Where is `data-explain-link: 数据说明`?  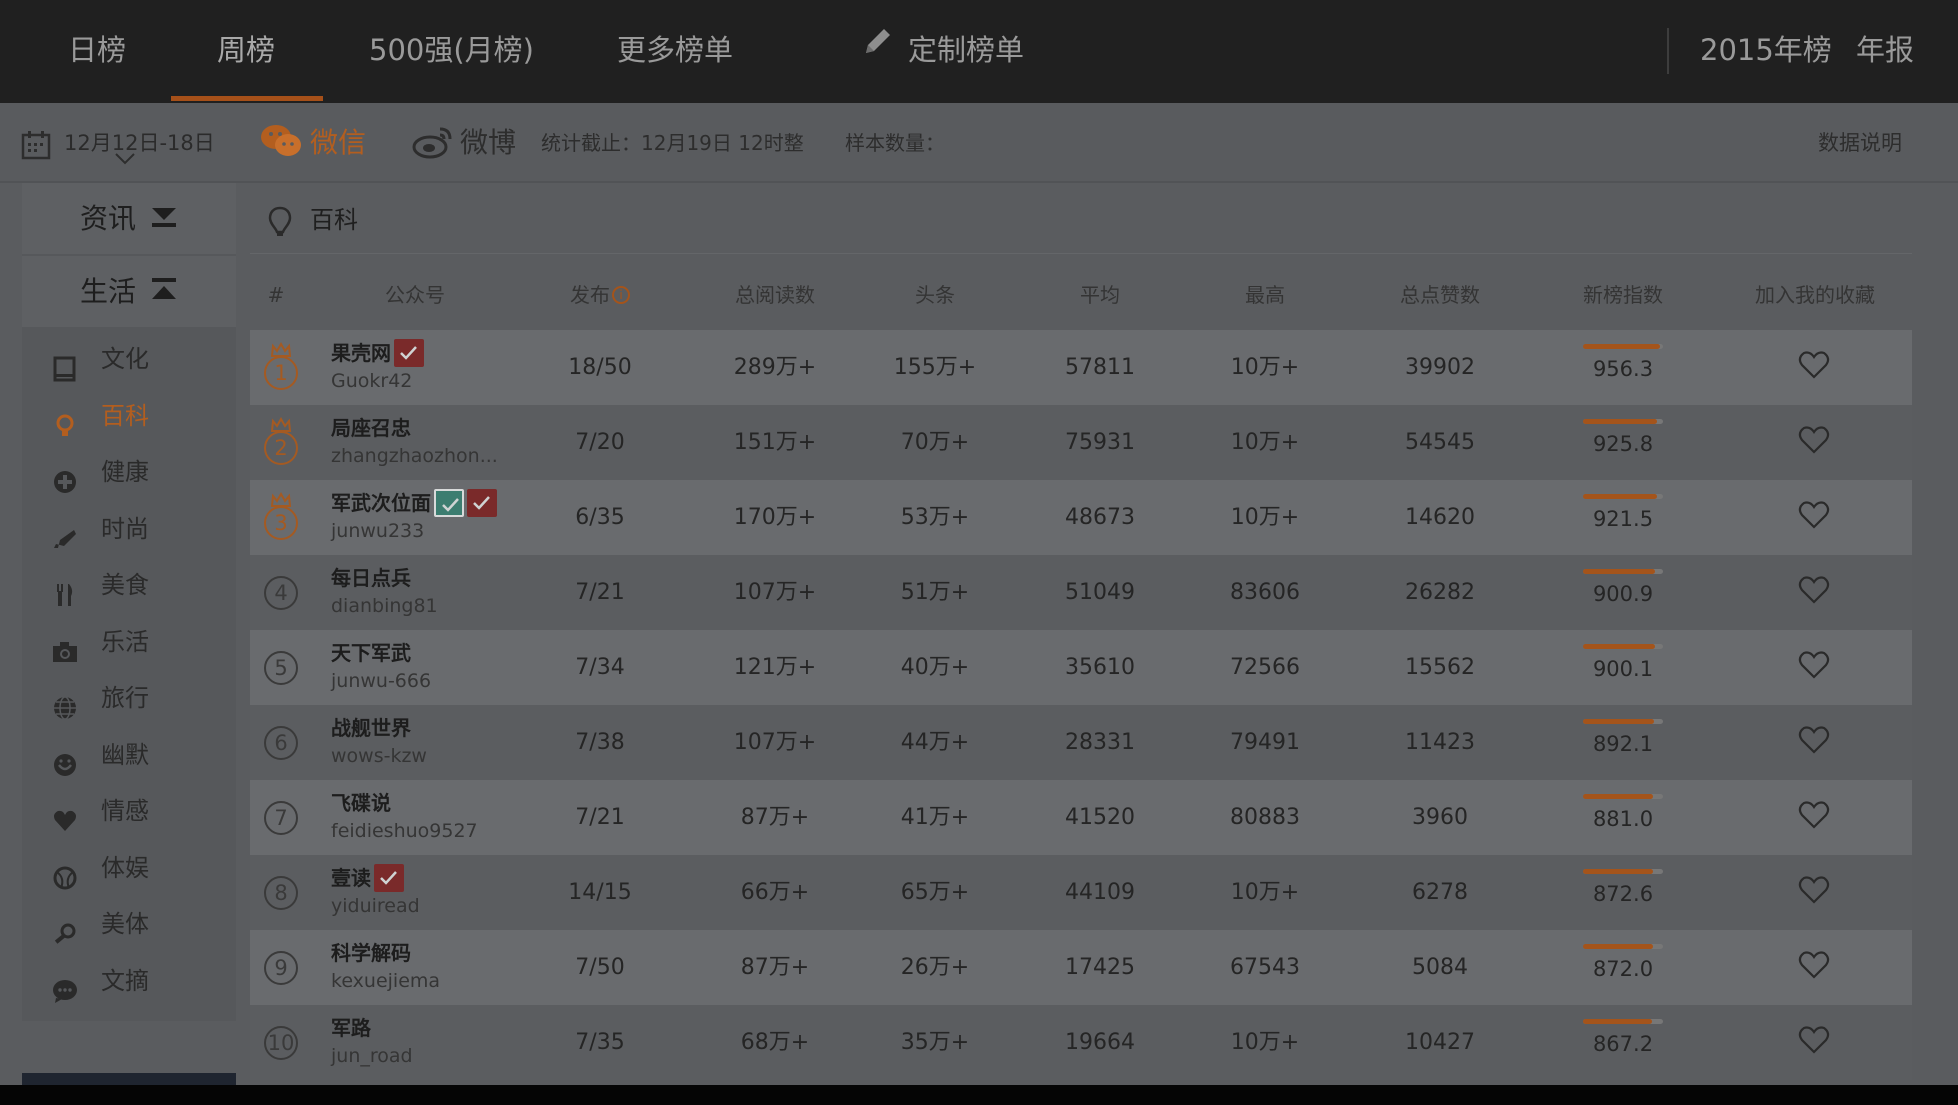 data-explain-link: 数据说明 is located at coordinates (1860, 143).